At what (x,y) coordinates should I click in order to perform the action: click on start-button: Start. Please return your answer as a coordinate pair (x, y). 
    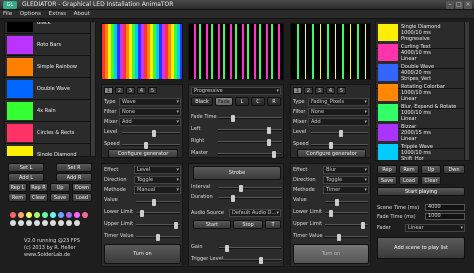
    Looking at the image, I should click on (212, 224).